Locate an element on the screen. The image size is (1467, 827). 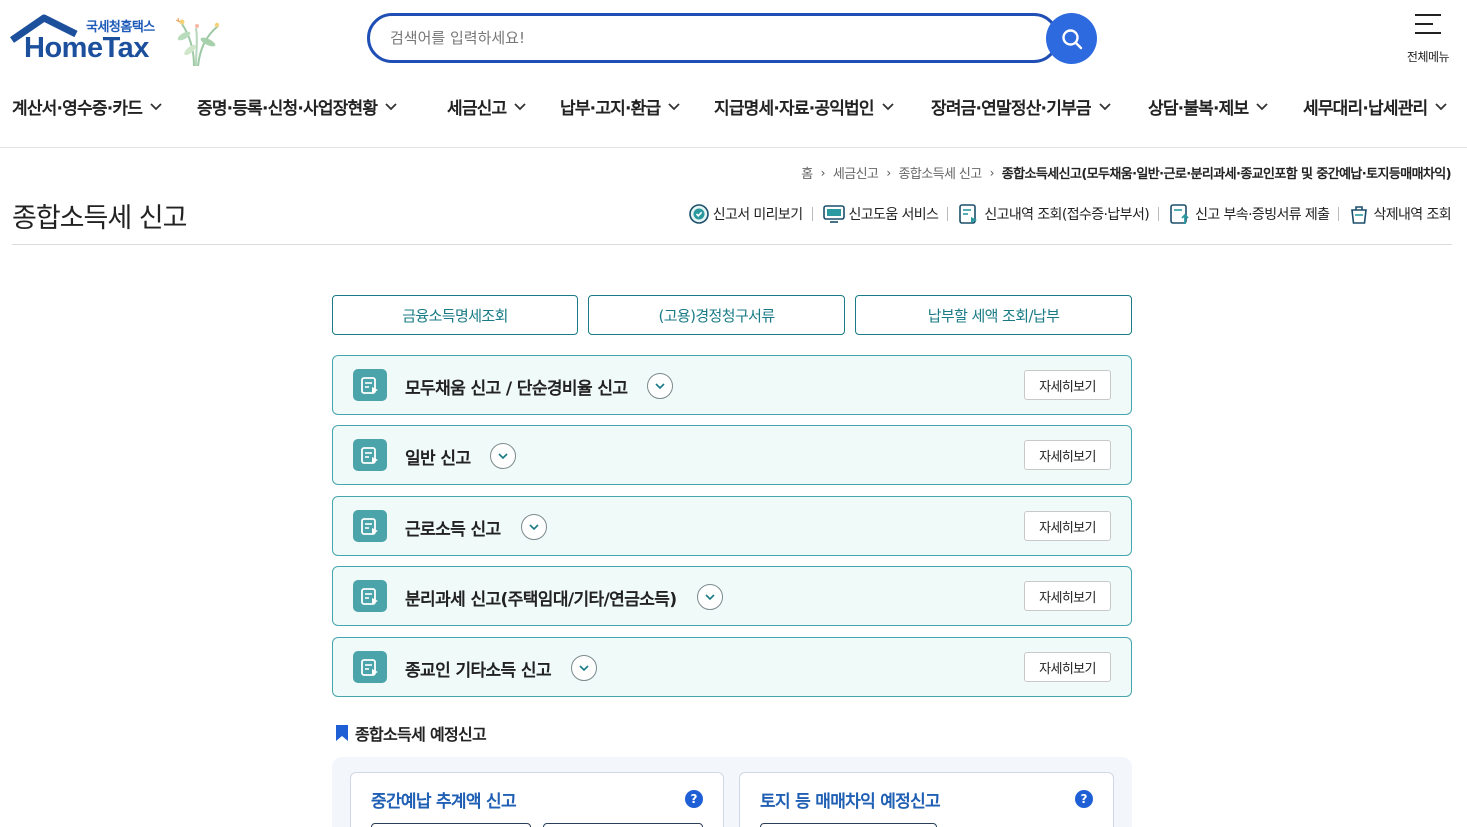
search-button is located at coordinates (1071, 38).